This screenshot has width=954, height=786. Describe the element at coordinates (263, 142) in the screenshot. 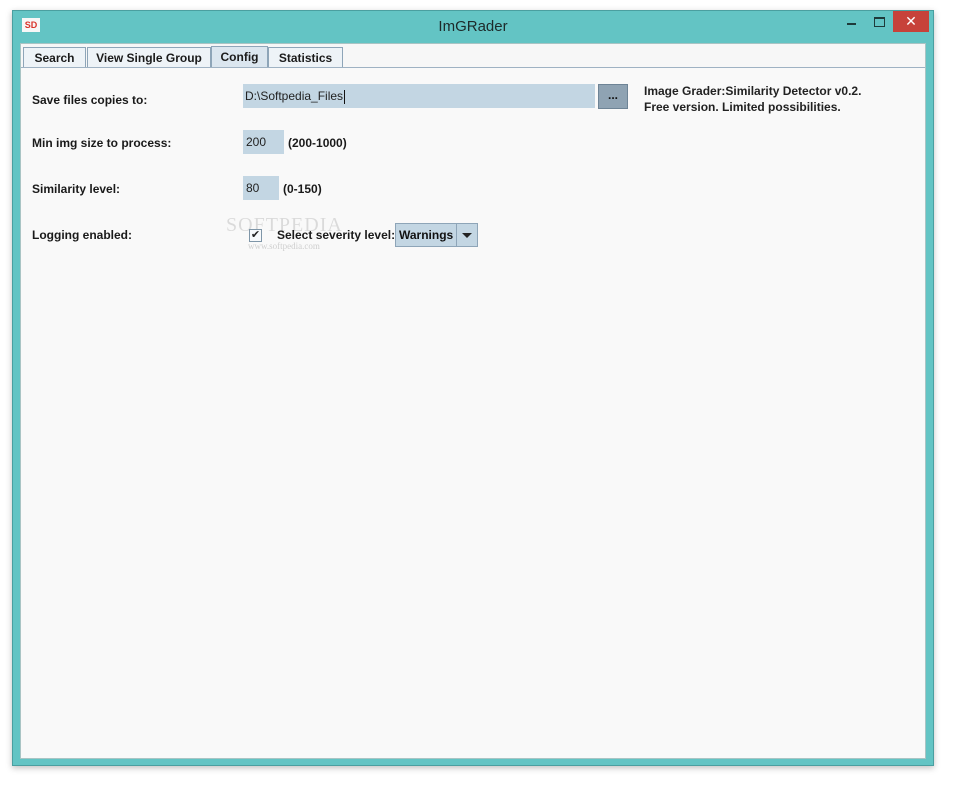

I see `min-size-input: 200` at that location.